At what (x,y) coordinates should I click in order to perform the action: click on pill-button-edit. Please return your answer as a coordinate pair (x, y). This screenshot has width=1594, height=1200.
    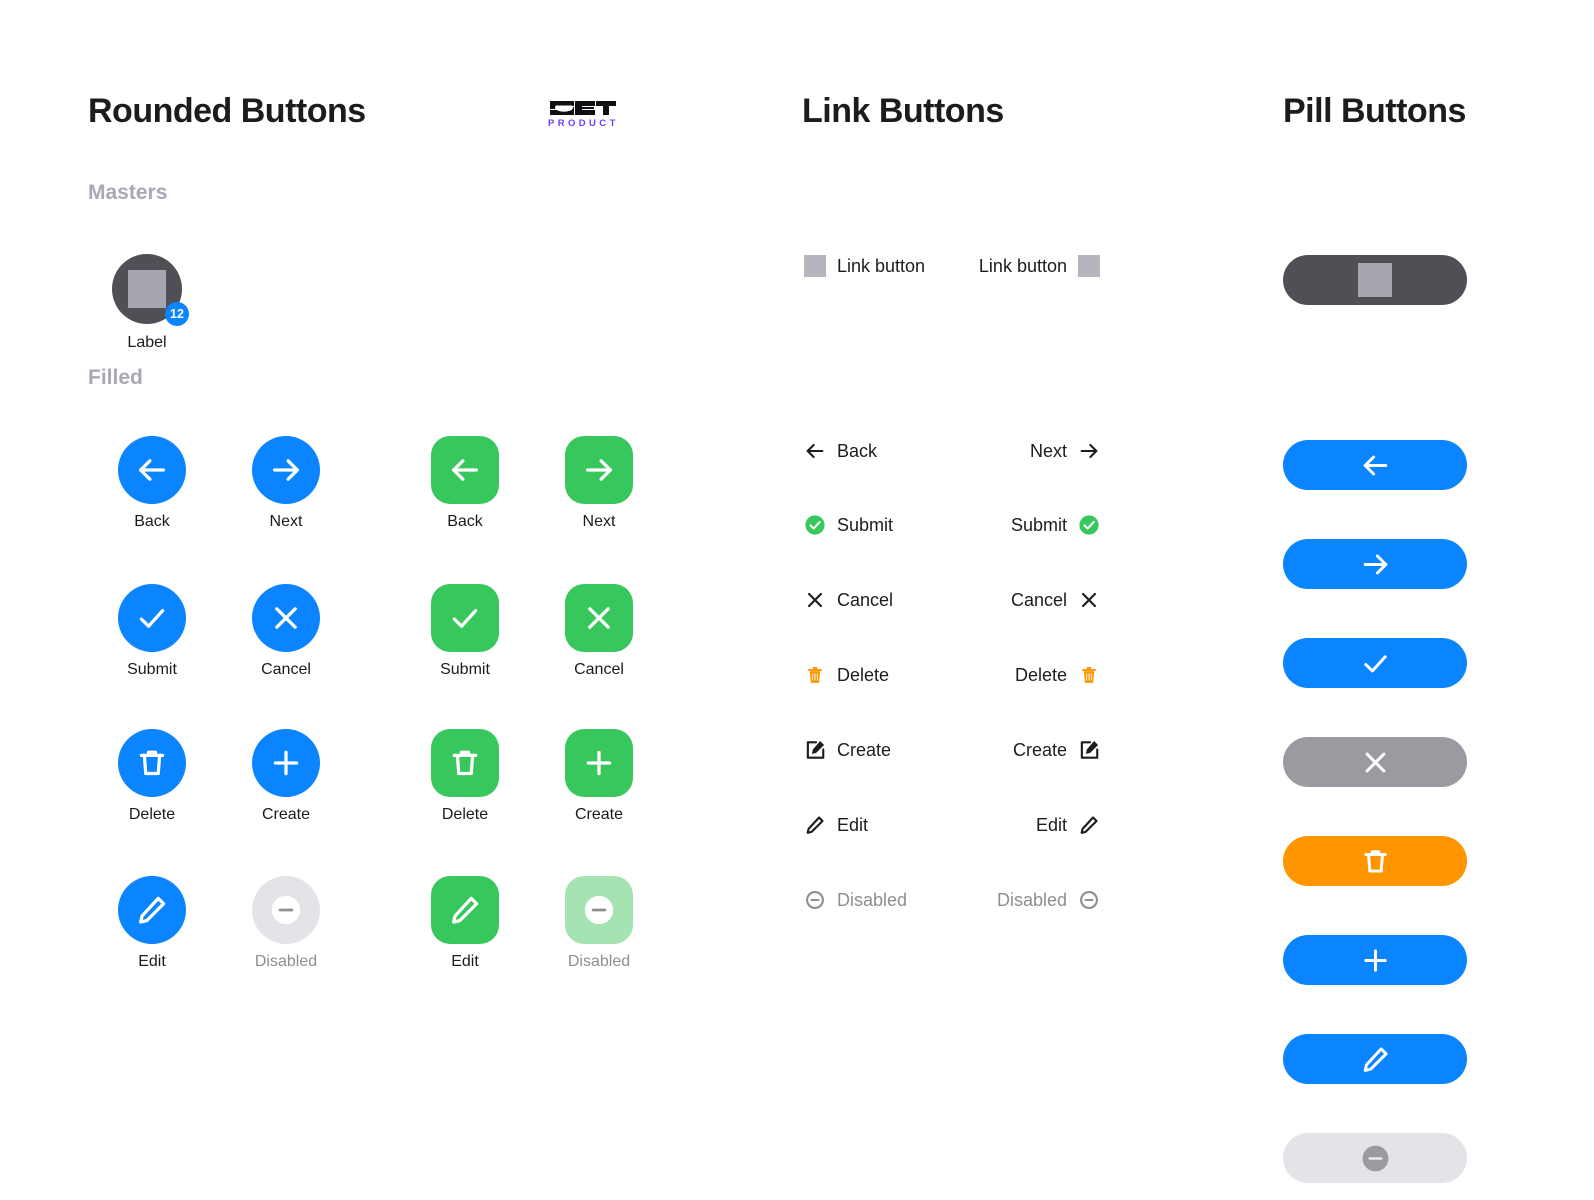
    Looking at the image, I should click on (1375, 1059).